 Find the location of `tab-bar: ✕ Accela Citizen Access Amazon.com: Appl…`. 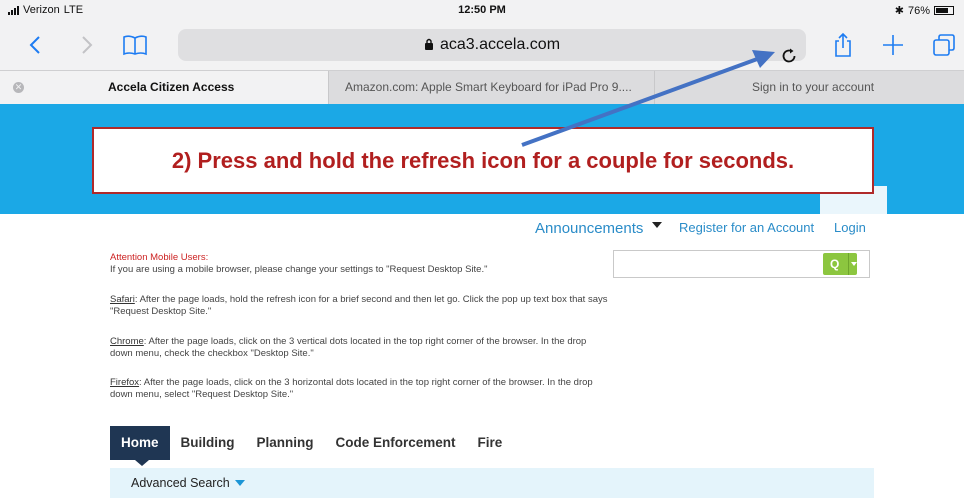

tab-bar: ✕ Accela Citizen Access Amazon.com: Appl… is located at coordinates (482, 87).